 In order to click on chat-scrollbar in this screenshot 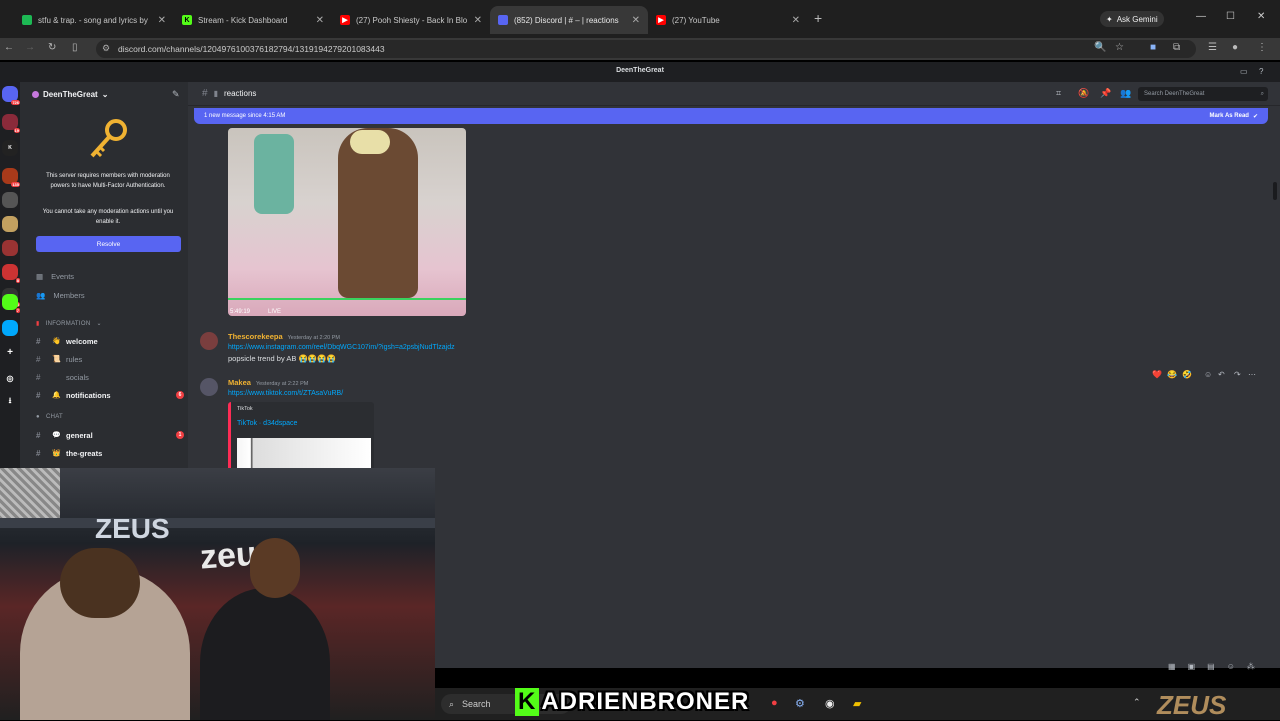, I will do `click(1275, 191)`.